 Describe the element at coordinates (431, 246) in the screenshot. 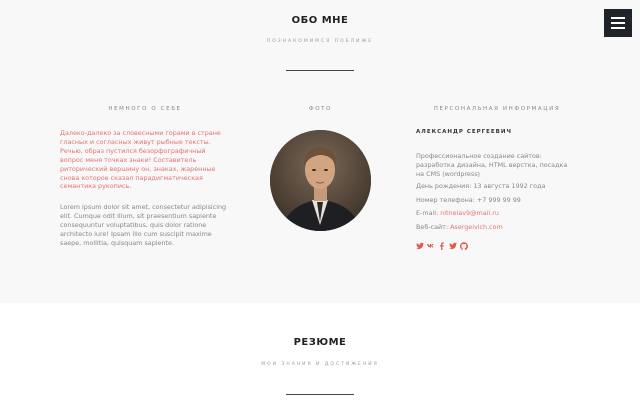

I see `vk-icon` at that location.